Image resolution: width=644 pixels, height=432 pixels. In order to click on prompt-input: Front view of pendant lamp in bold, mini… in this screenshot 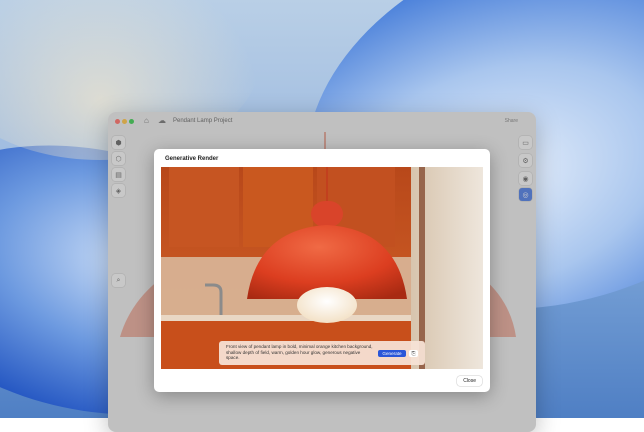, I will do `click(300, 352)`.